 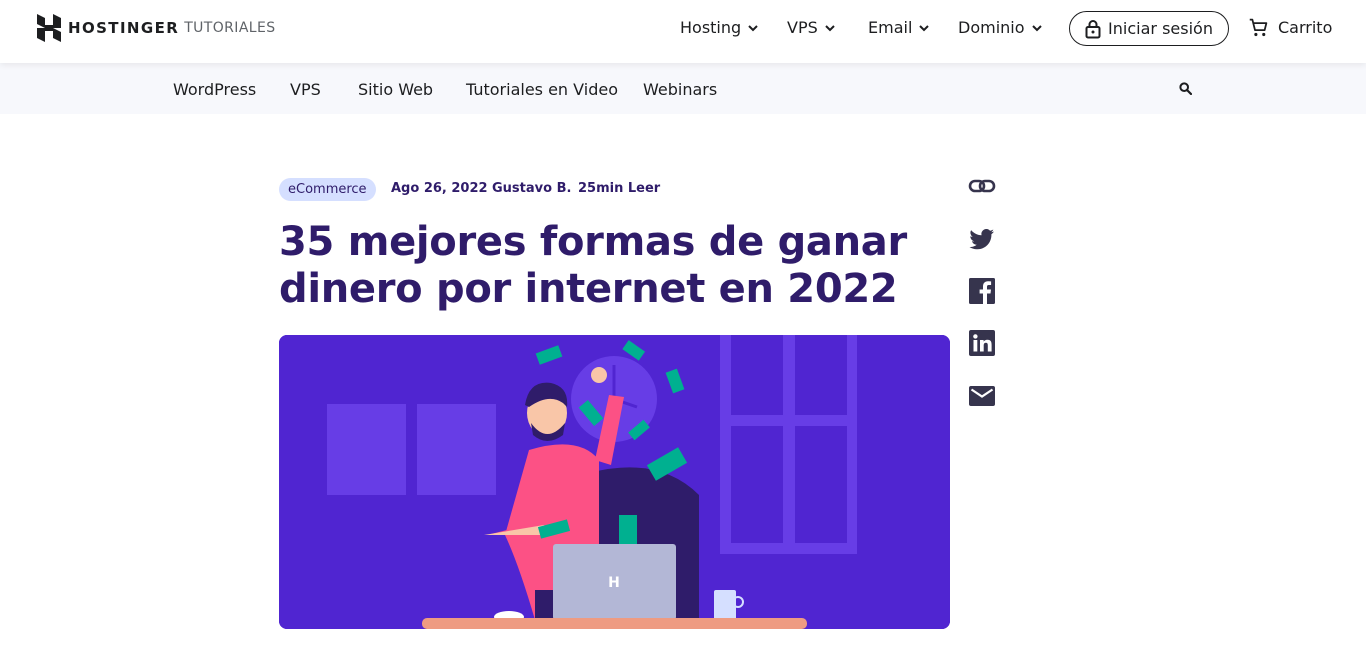 I want to click on author-name: Gustavo B., so click(x=531, y=188).